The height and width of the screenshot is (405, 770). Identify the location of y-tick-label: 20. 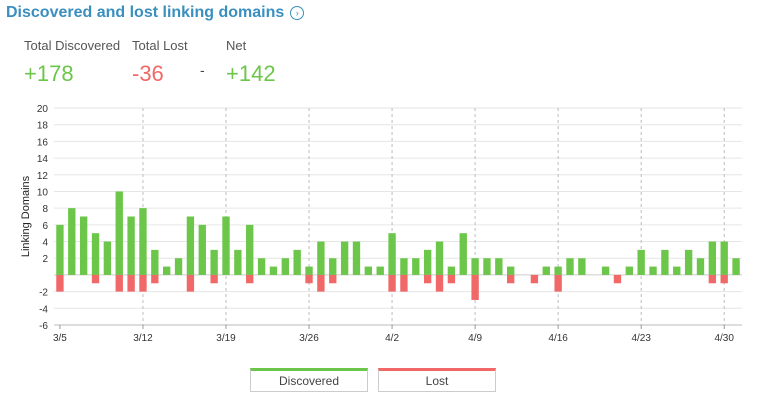
(43, 109).